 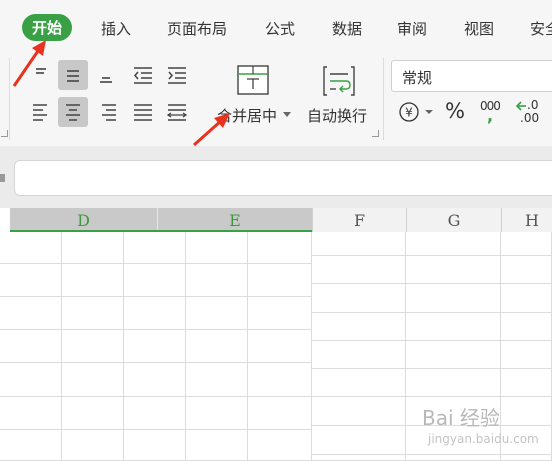 What do you see at coordinates (197, 28) in the screenshot?
I see `tab-page-layout: 页面布局` at bounding box center [197, 28].